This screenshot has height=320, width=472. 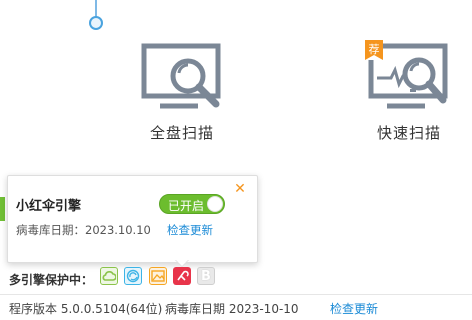 I want to click on program-version: 程序版本 5.0.0.5104(64位), so click(x=86, y=309).